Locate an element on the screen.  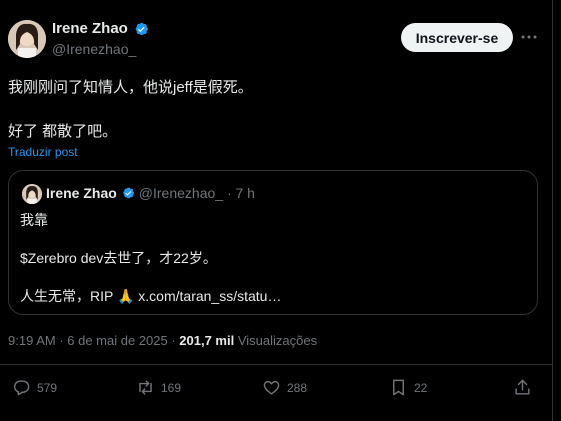
quote-header: Irene Zhao @Irenezhao_ · 7 h is located at coordinates (150, 193).